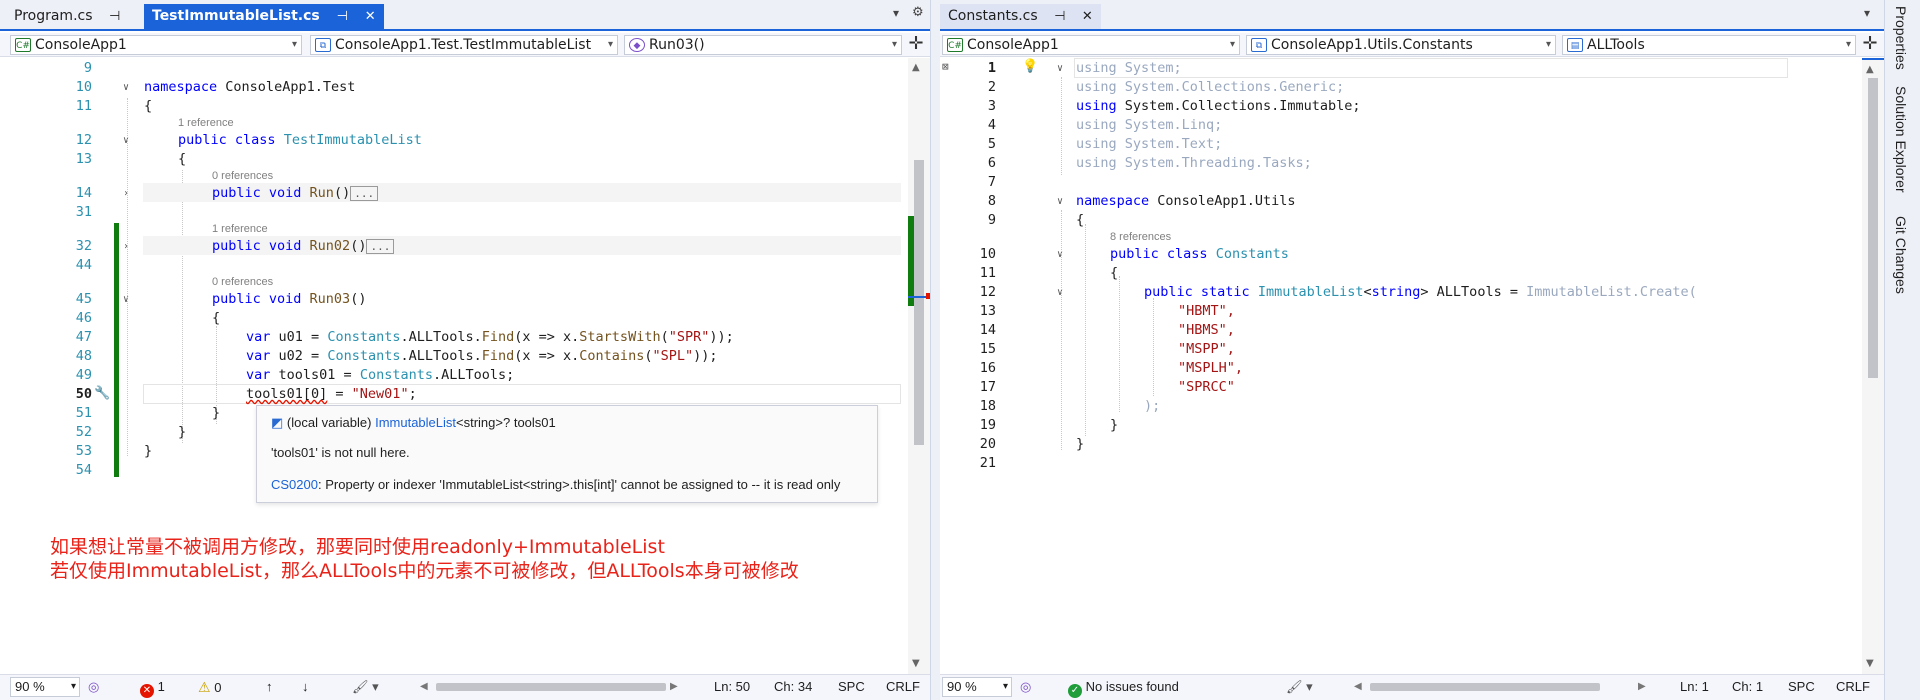 This screenshot has width=1920, height=700. What do you see at coordinates (732, 687) in the screenshot?
I see `line-indicator: Ln: 50` at bounding box center [732, 687].